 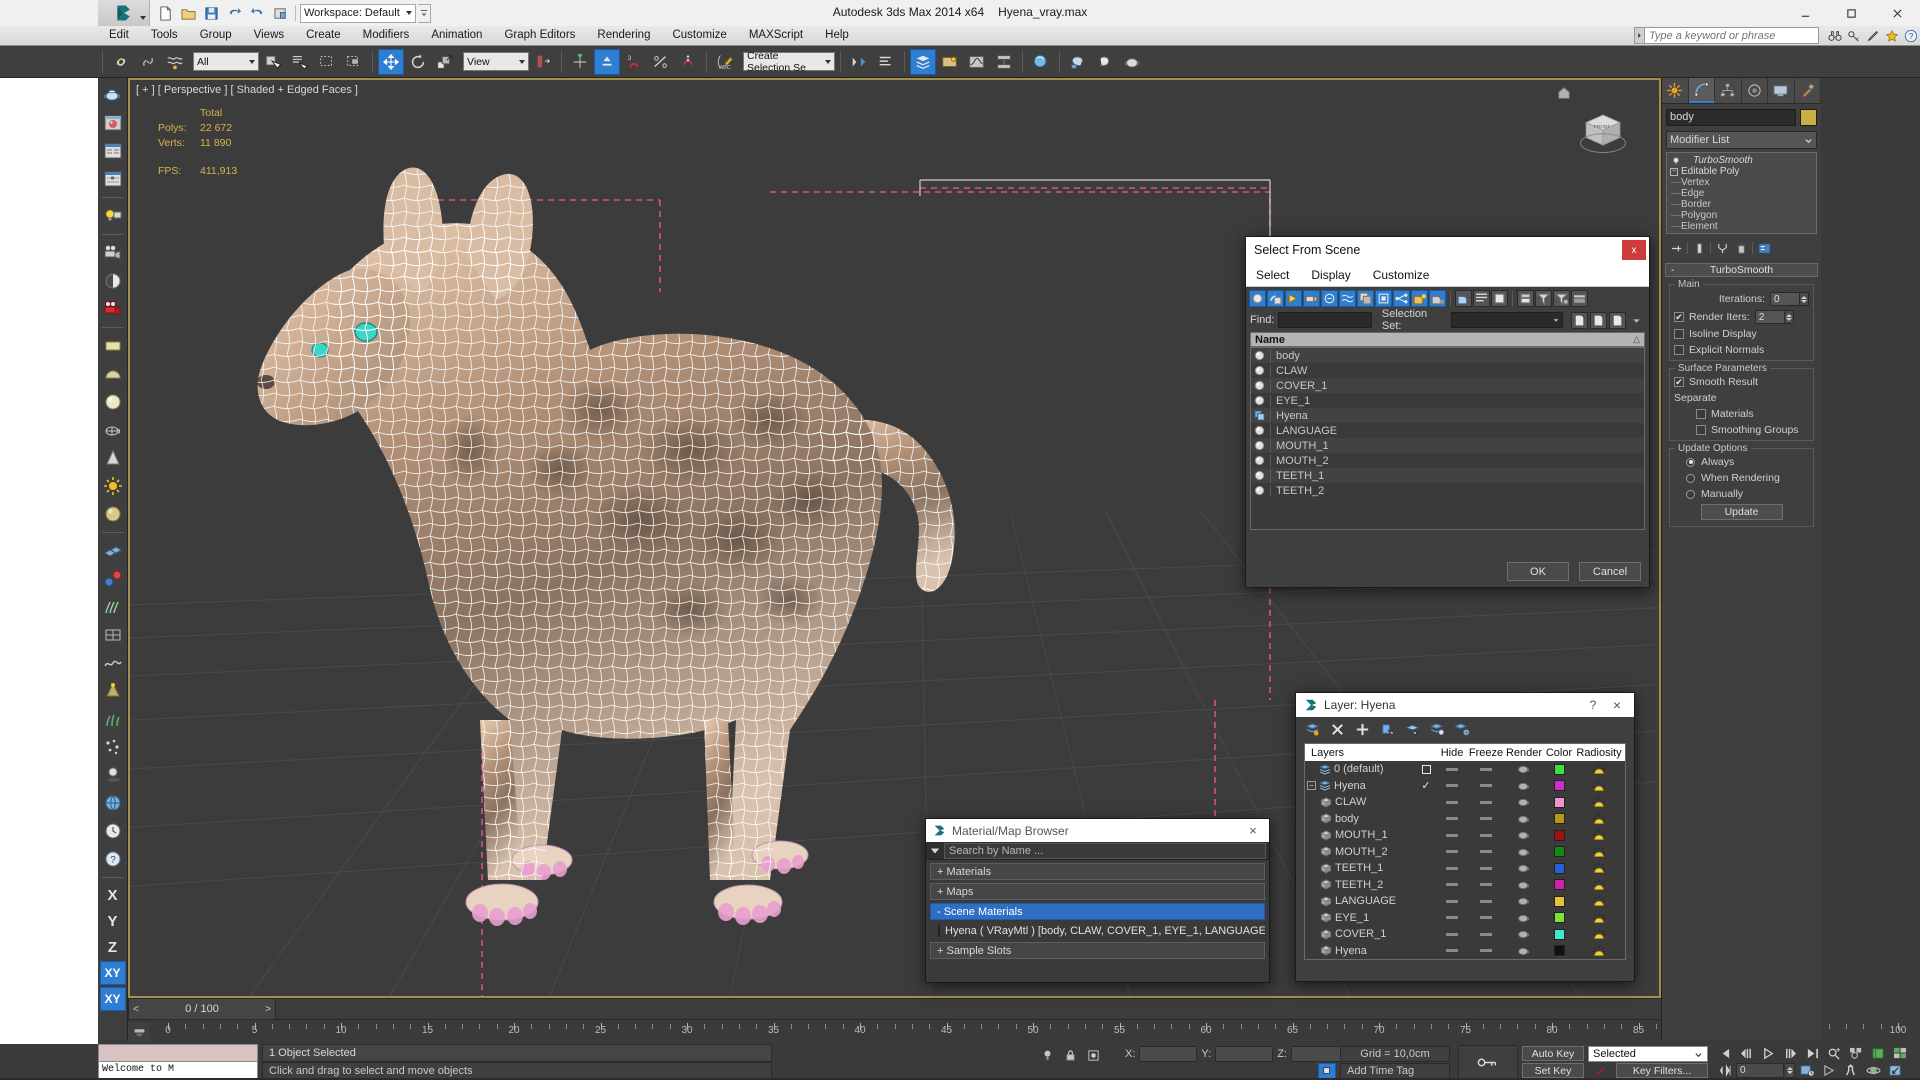 What do you see at coordinates (950, 62) in the screenshot?
I see `toggle-scene-explorer-button` at bounding box center [950, 62].